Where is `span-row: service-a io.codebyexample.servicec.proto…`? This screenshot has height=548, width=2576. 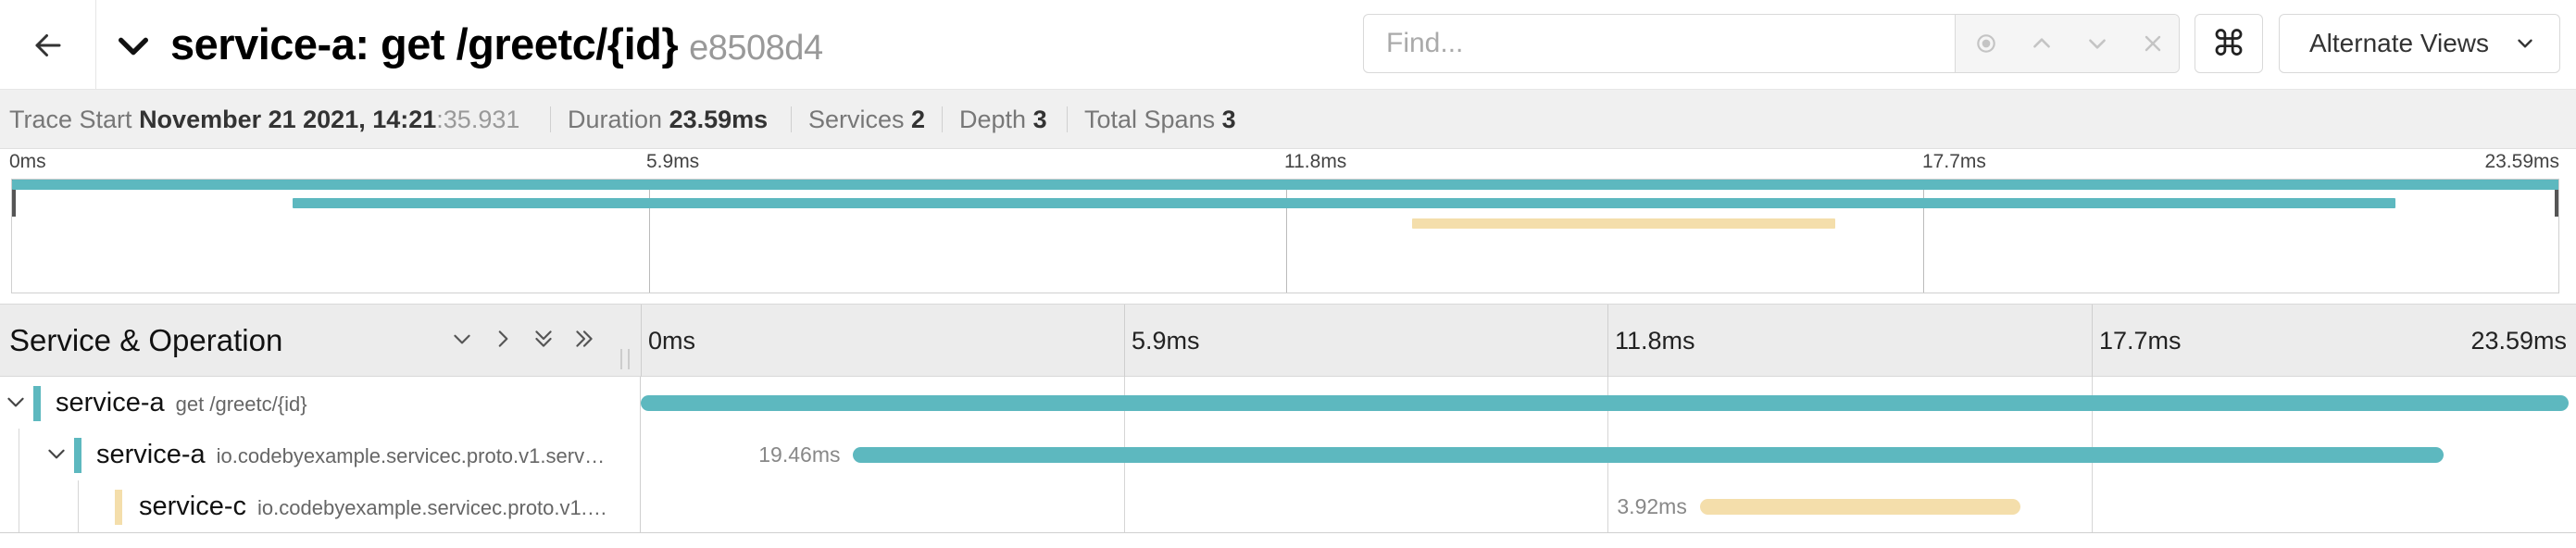 span-row: service-a io.codebyexample.servicec.proto… is located at coordinates (1288, 454).